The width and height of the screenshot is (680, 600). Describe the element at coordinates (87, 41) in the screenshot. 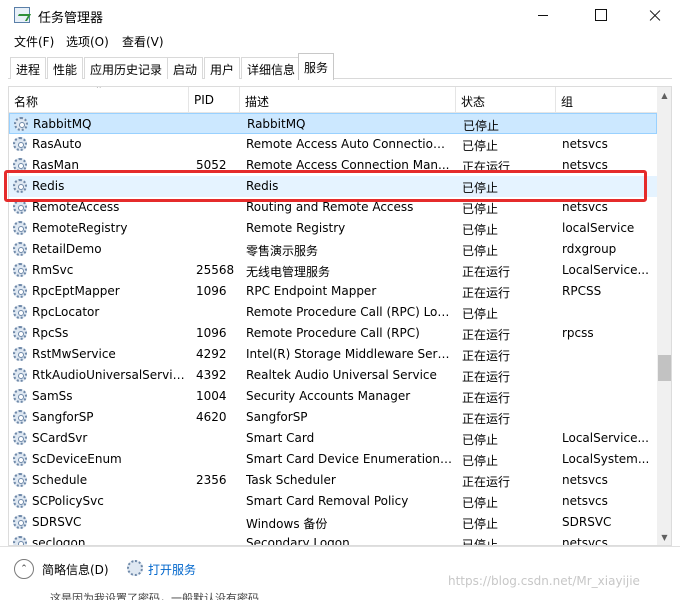

I see `menu-options: 选项(O)` at that location.